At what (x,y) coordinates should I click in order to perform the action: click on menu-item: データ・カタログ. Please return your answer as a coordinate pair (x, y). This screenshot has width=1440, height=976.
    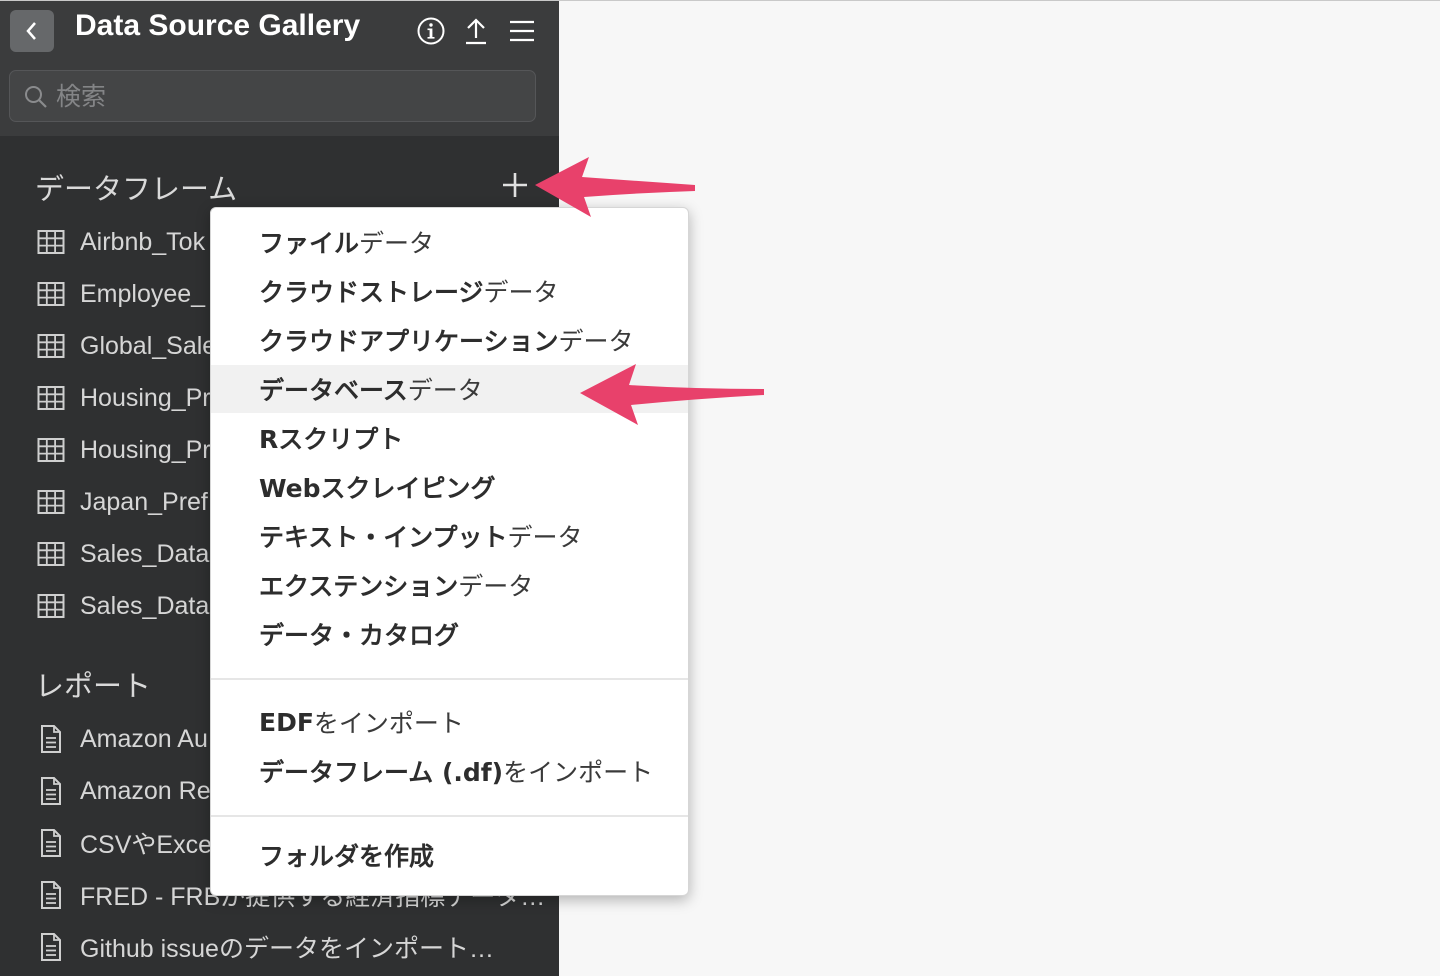
    Looking at the image, I should click on (449, 634).